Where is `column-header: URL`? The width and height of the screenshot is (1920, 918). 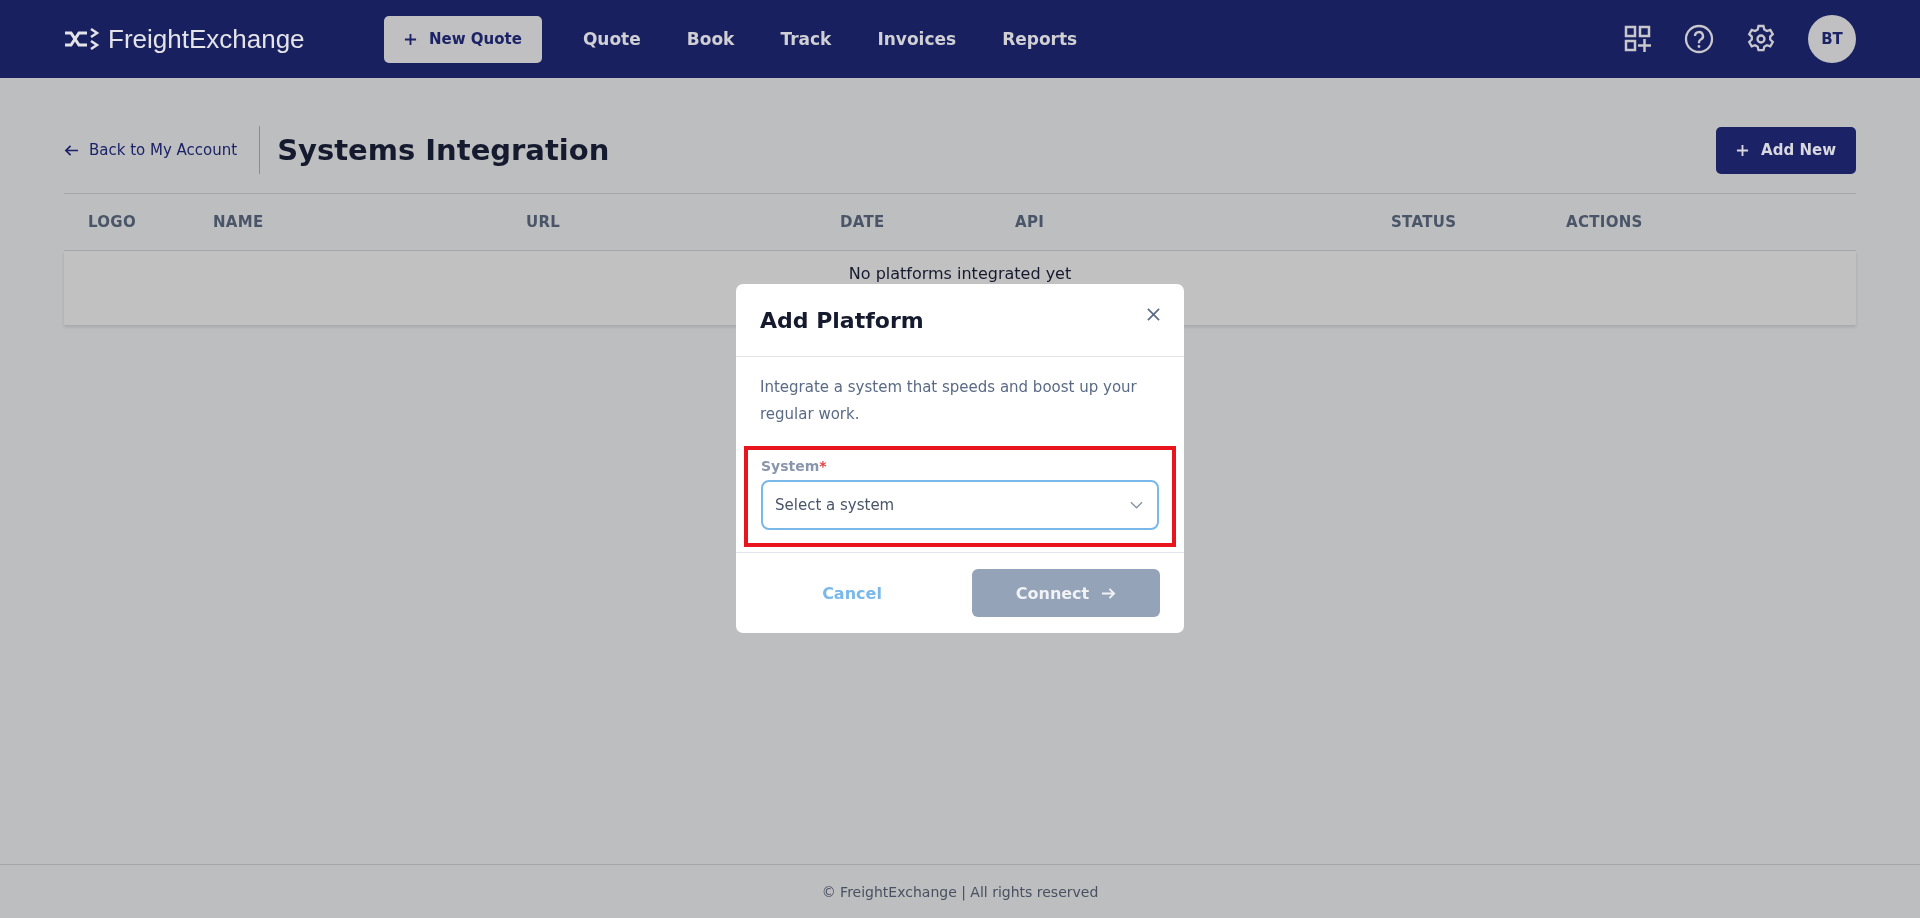
column-header: URL is located at coordinates (543, 222).